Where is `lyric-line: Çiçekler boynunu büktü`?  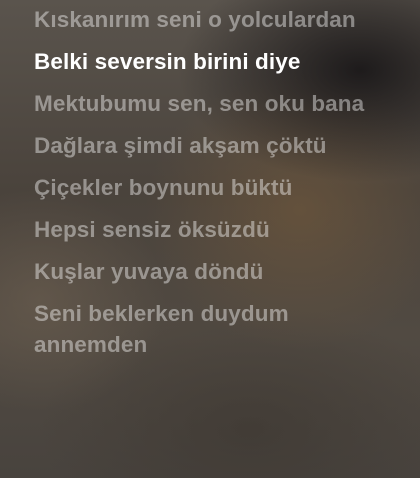 lyric-line: Çiçekler boynunu büktü is located at coordinates (219, 187).